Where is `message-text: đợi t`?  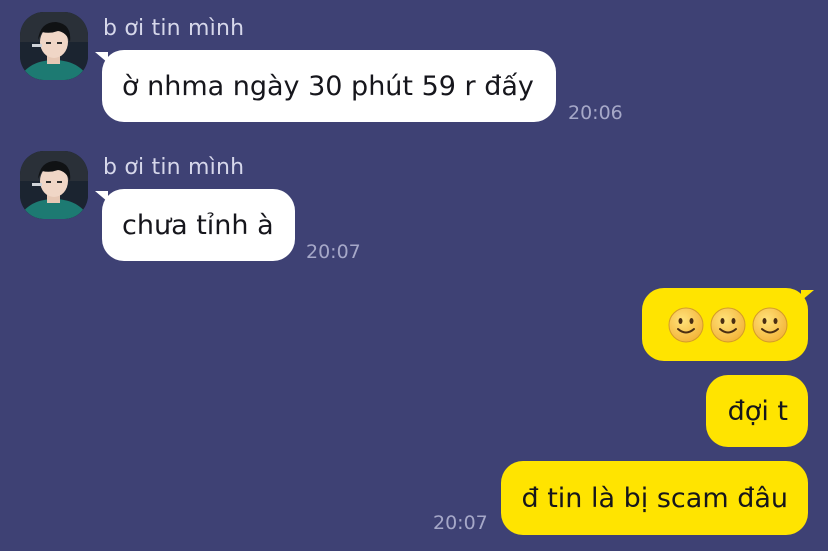
message-text: đợi t is located at coordinates (757, 411).